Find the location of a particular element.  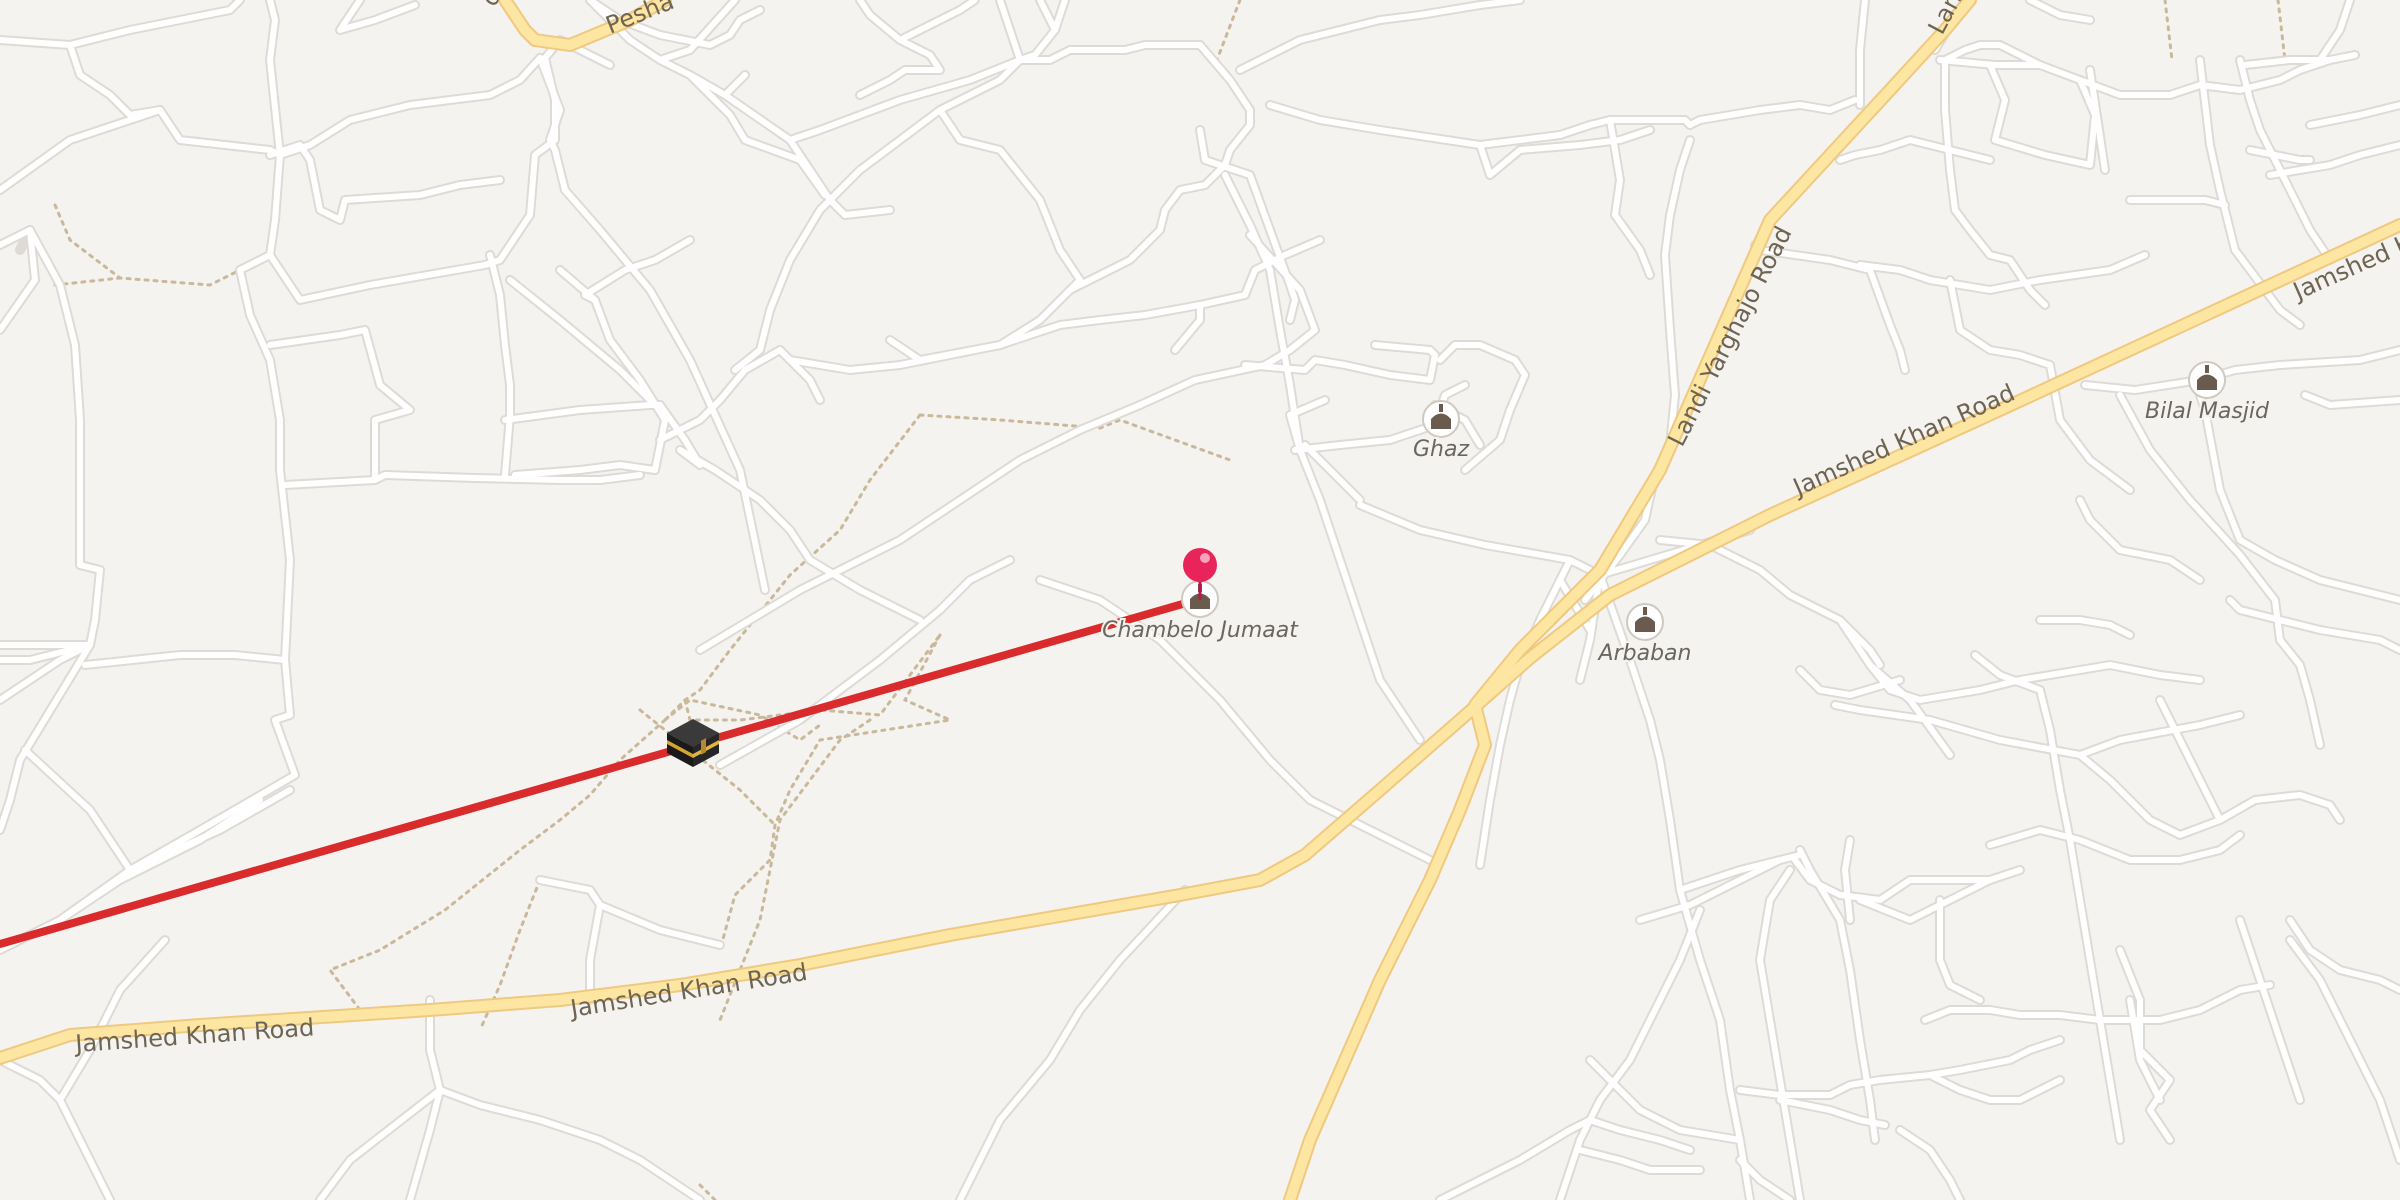

poi-label: Ghaz is located at coordinates (1441, 449).